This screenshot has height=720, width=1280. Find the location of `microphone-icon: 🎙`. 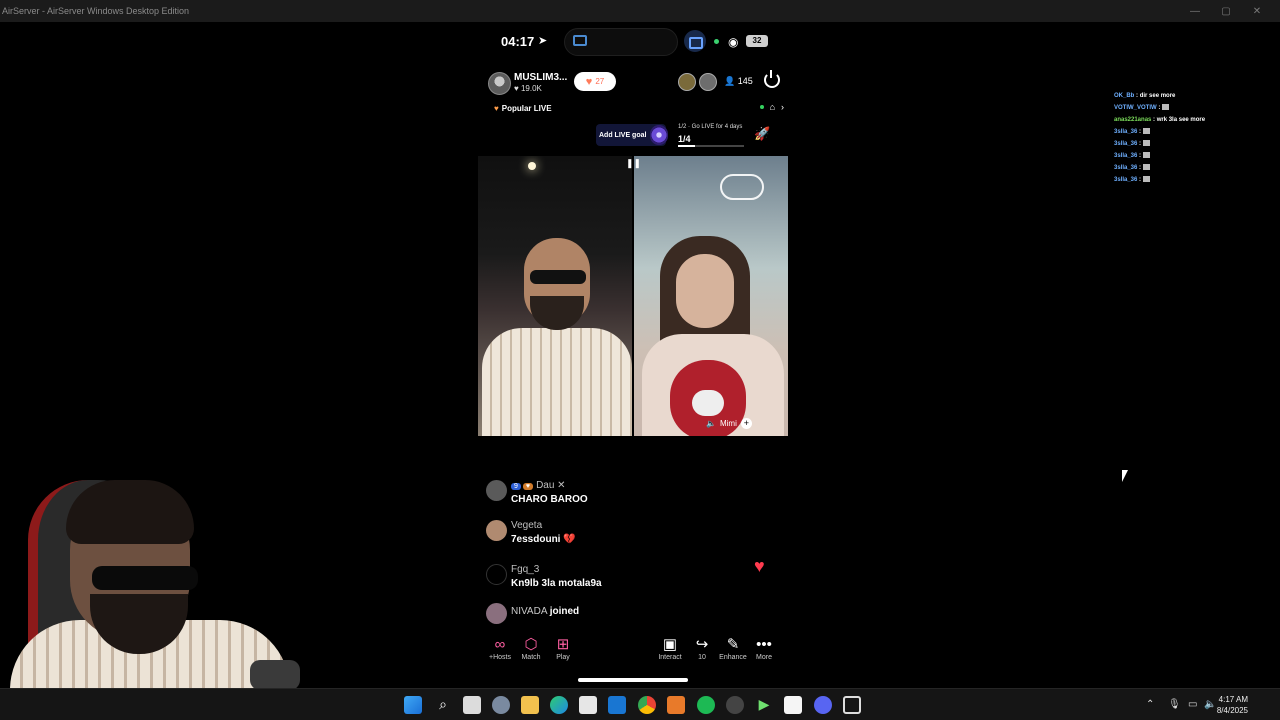

microphone-icon: 🎙 is located at coordinates (1174, 704).